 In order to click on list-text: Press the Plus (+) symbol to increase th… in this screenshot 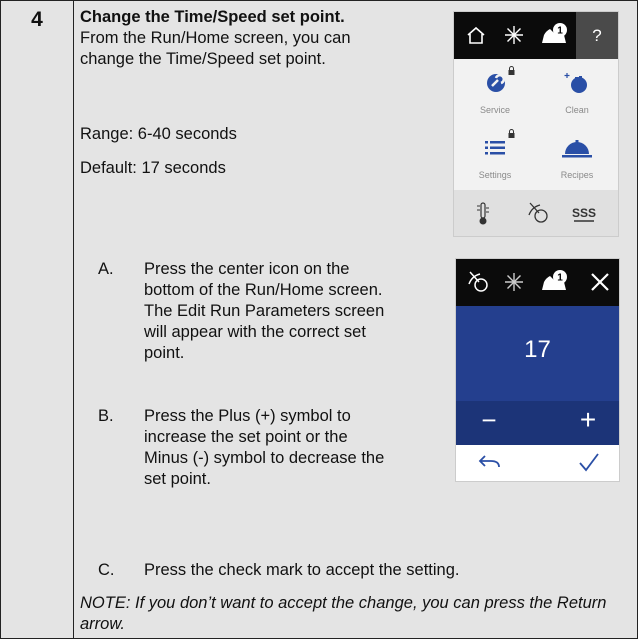, I will do `click(264, 447)`.